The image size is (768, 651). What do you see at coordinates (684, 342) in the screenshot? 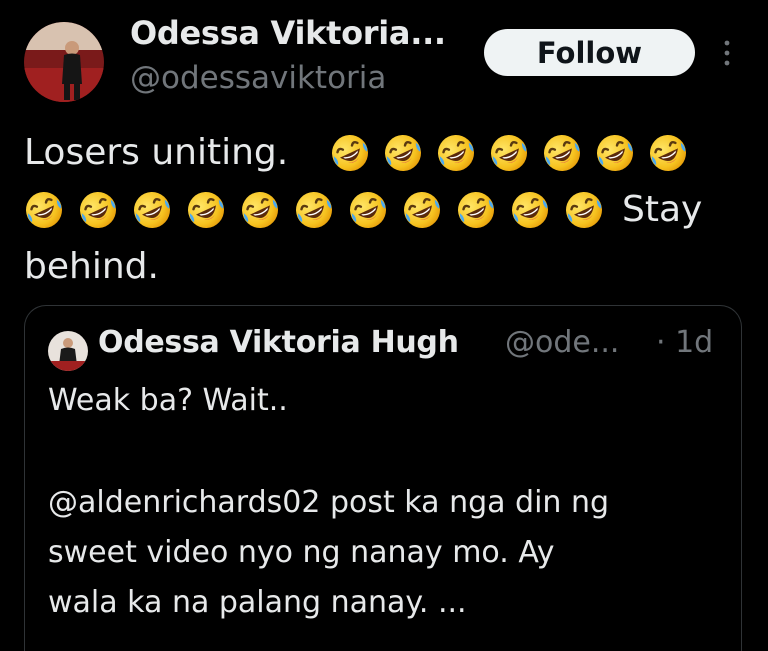
I see `quoted-timestamp: · 1d` at bounding box center [684, 342].